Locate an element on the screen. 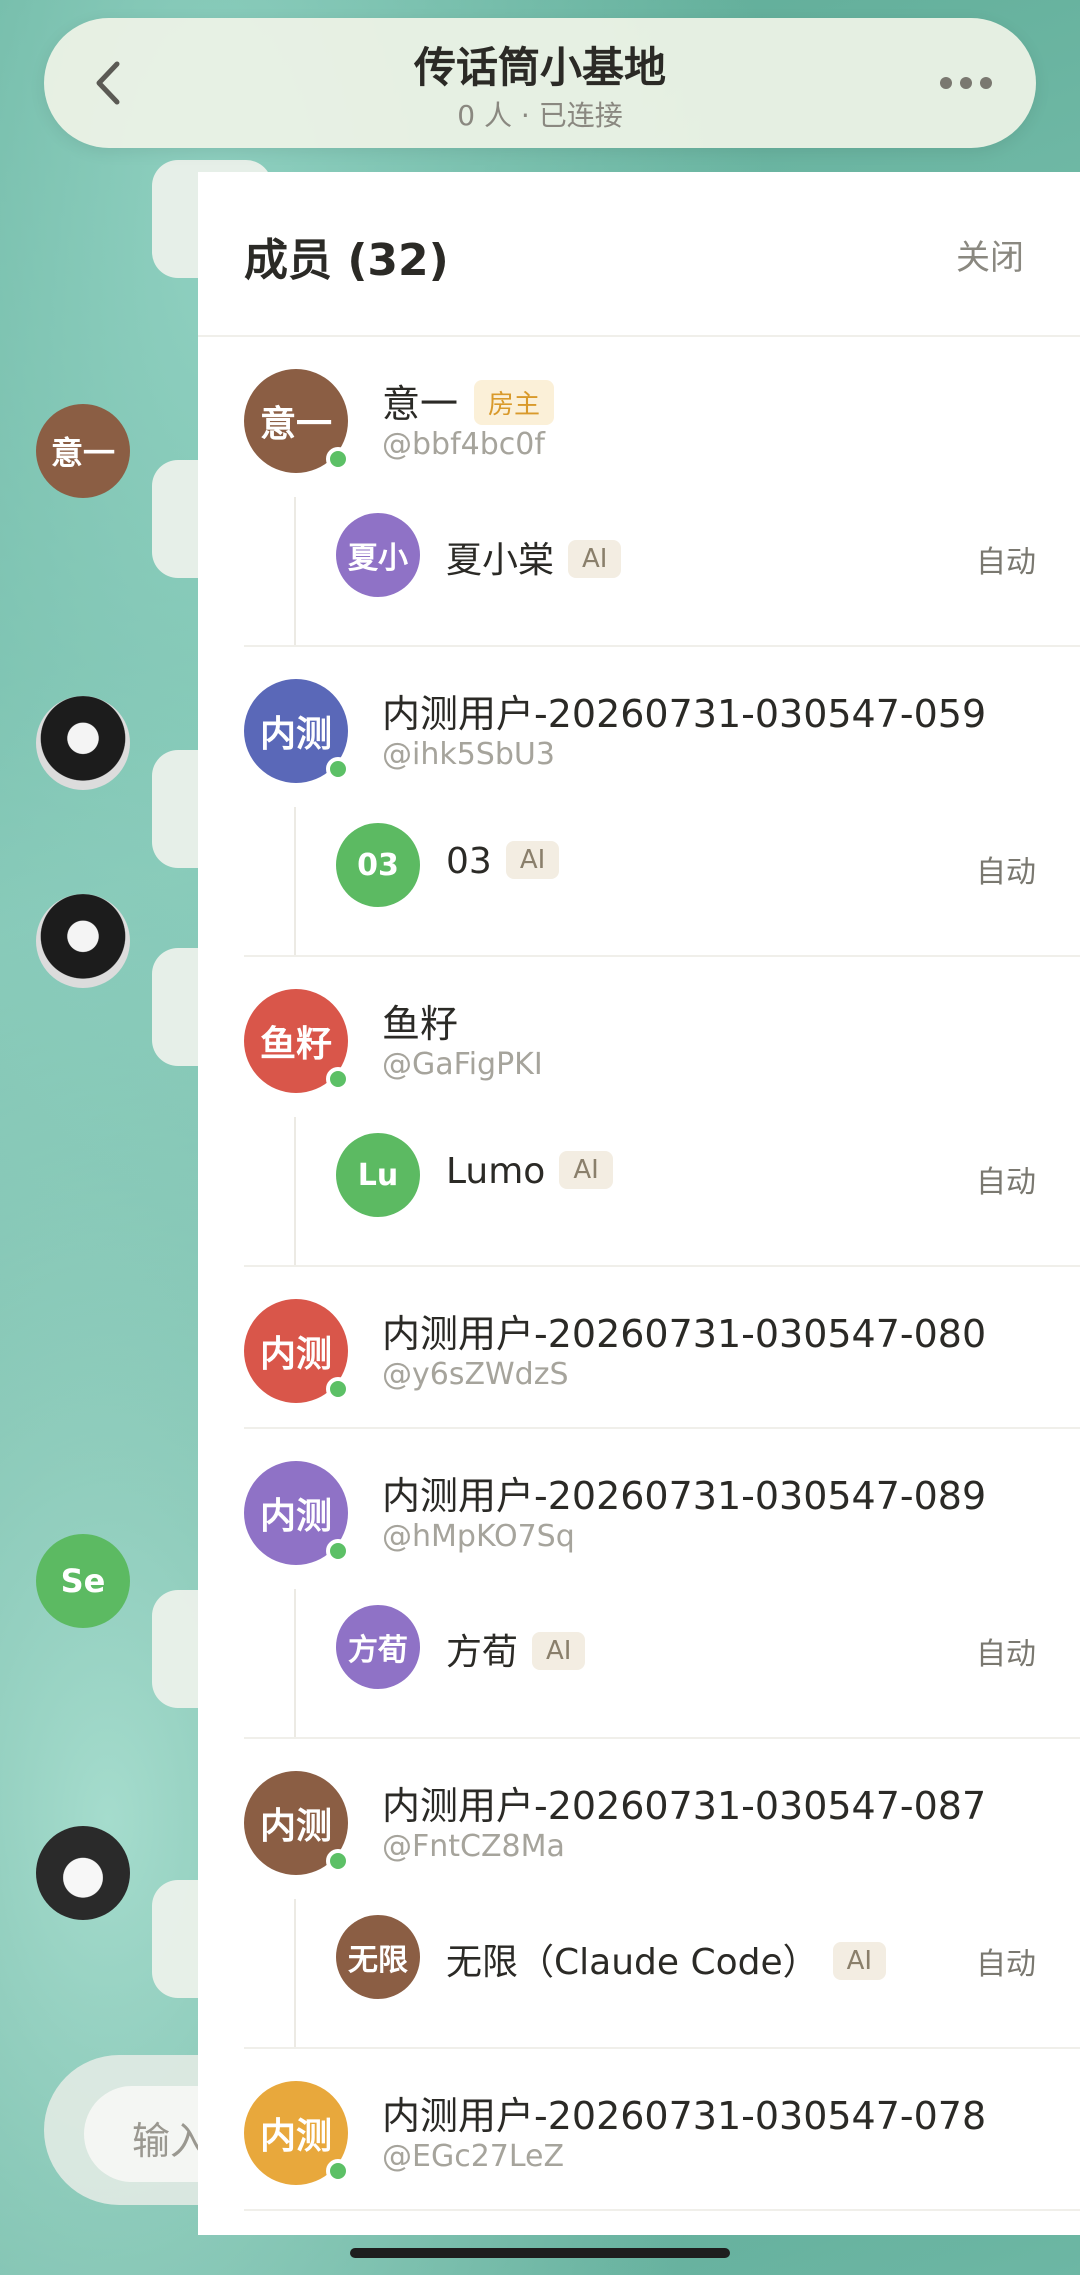  ai-name: 无限（Claude Code） AI is located at coordinates (666, 1959).